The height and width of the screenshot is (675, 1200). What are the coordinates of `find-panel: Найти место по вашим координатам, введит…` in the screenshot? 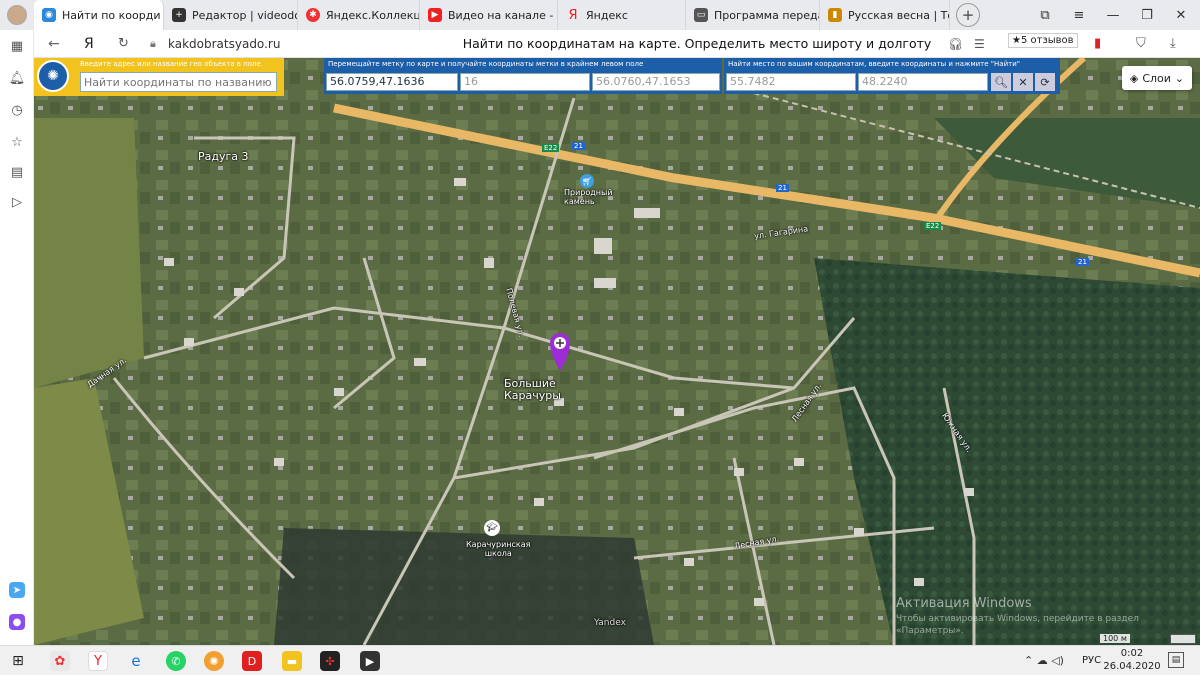 It's located at (892, 76).